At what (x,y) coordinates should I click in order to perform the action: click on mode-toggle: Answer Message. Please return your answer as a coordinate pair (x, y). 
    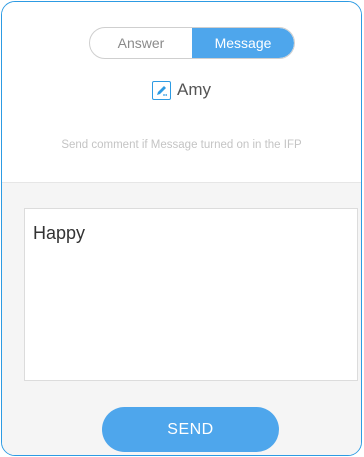
    Looking at the image, I should click on (192, 43).